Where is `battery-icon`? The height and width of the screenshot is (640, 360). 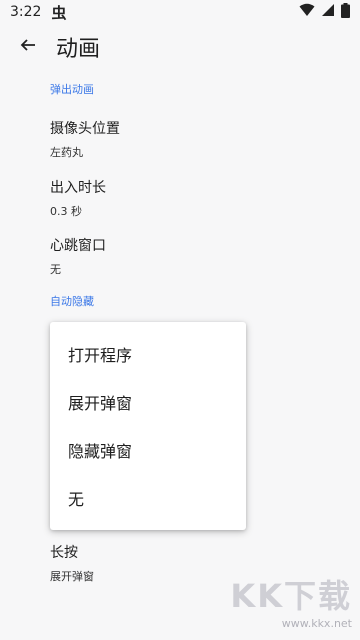 battery-icon is located at coordinates (345, 12).